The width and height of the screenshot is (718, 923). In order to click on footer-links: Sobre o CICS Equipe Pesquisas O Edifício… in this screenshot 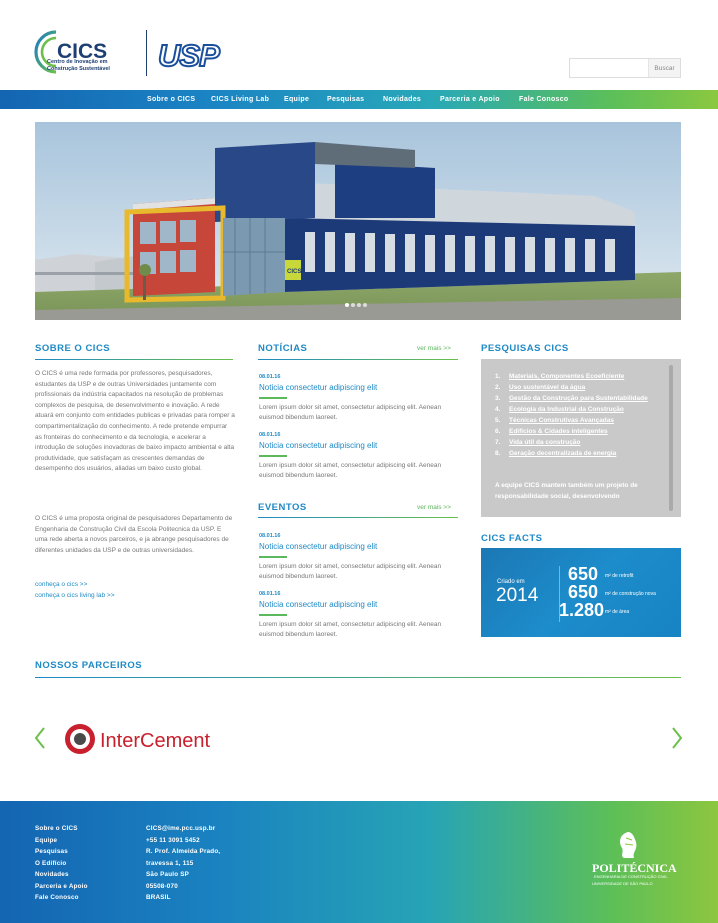, I will do `click(61, 863)`.